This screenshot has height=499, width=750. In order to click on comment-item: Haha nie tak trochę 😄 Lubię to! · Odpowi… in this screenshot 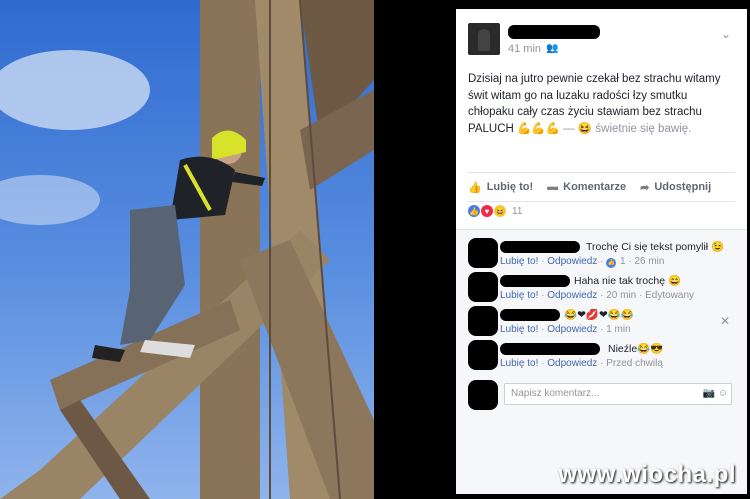, I will do `click(603, 288)`.